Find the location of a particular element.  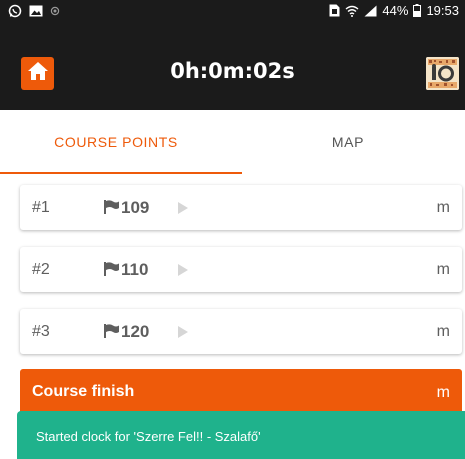

tab-bar: COURSE POINTS MAP is located at coordinates (232, 142).